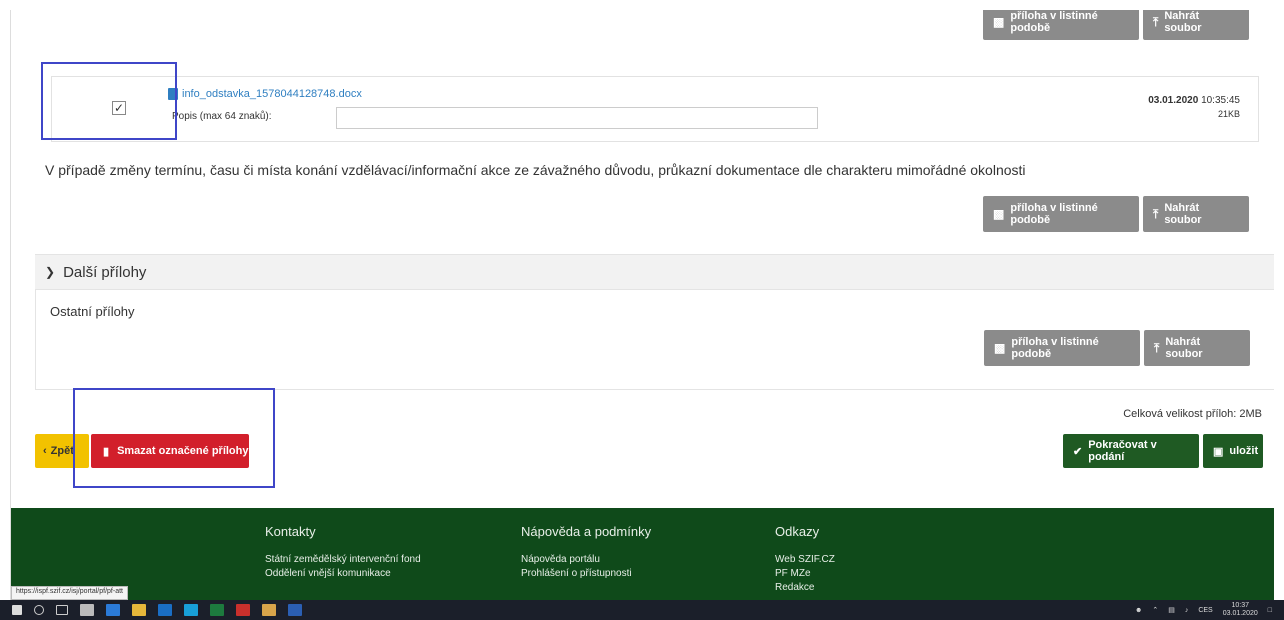 This screenshot has height=620, width=1284. Describe the element at coordinates (109, 101) in the screenshot. I see `checkbox-highlight-box` at that location.